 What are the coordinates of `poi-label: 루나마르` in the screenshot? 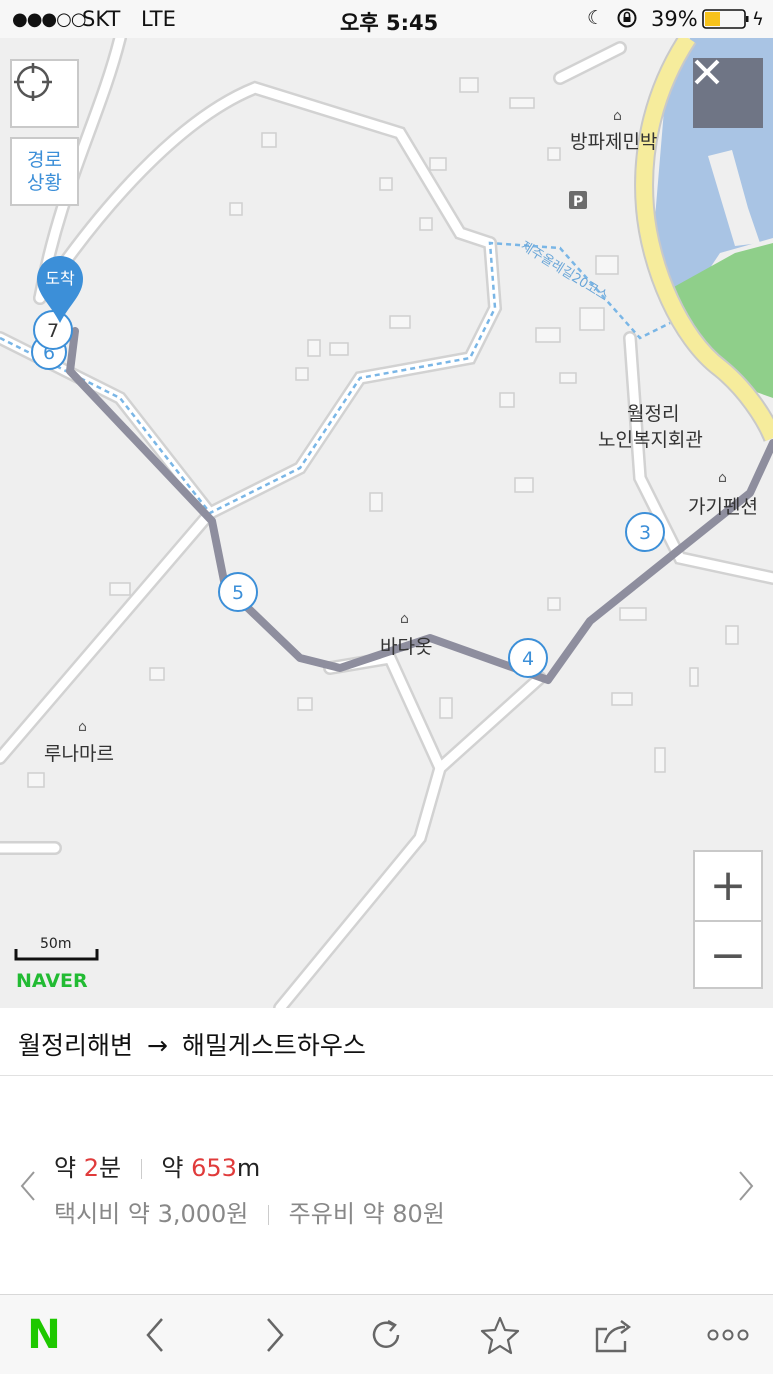 It's located at (79, 754).